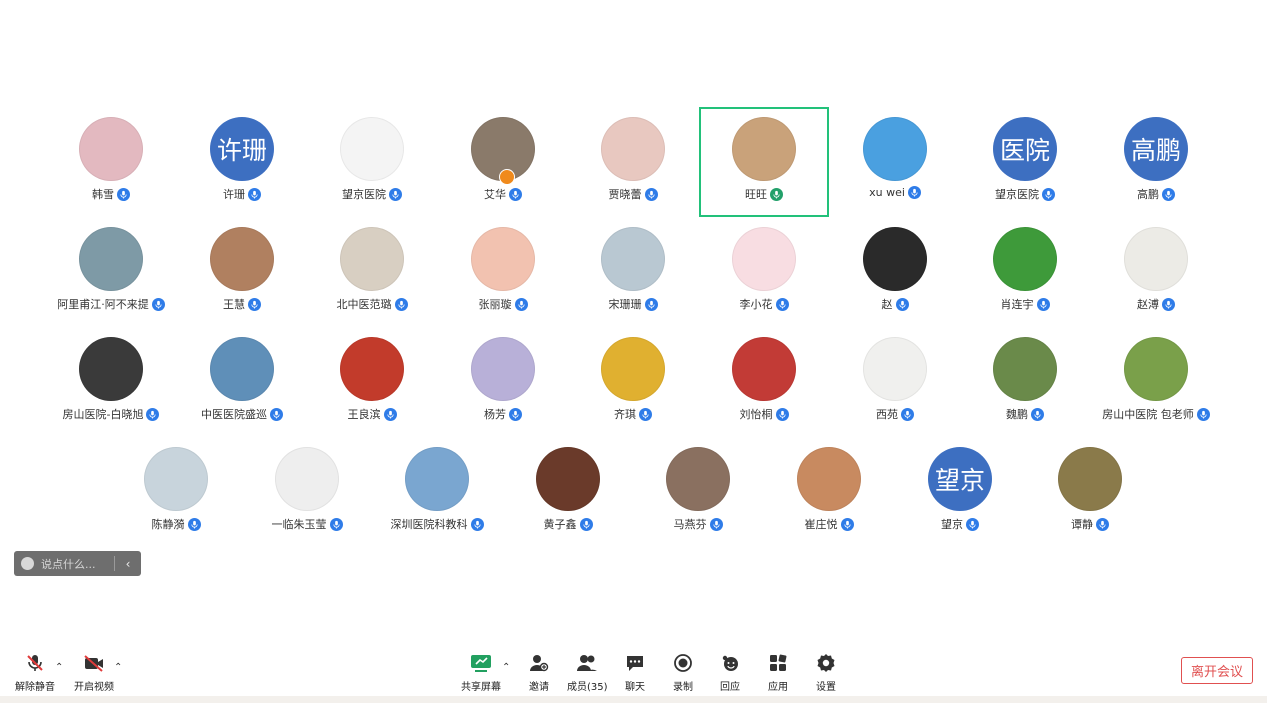  What do you see at coordinates (503, 162) in the screenshot?
I see `participant-tile: 艾华` at bounding box center [503, 162].